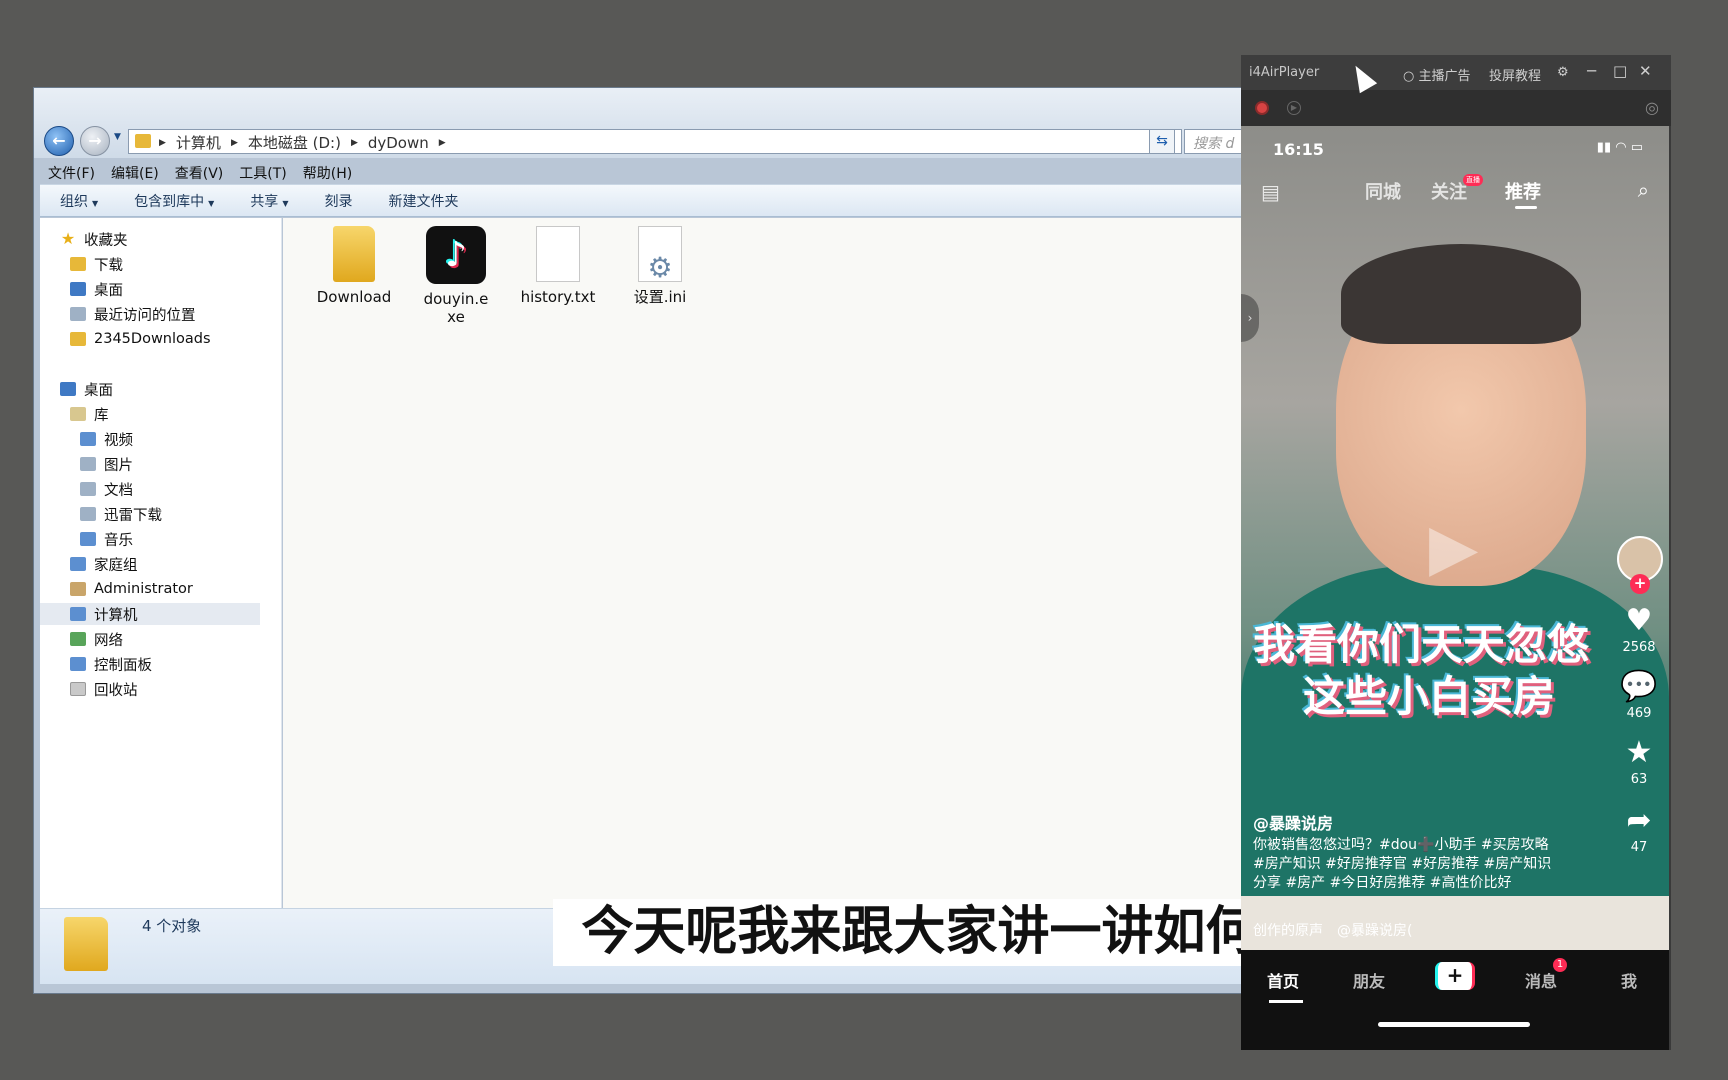  I want to click on minimize-button: ─, so click(1591, 71).